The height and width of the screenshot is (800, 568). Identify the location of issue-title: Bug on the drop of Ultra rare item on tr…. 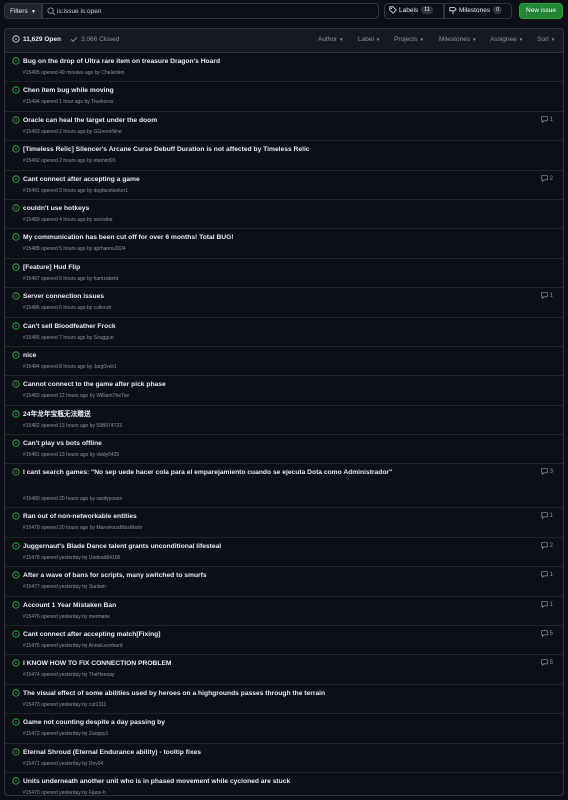
(273, 61).